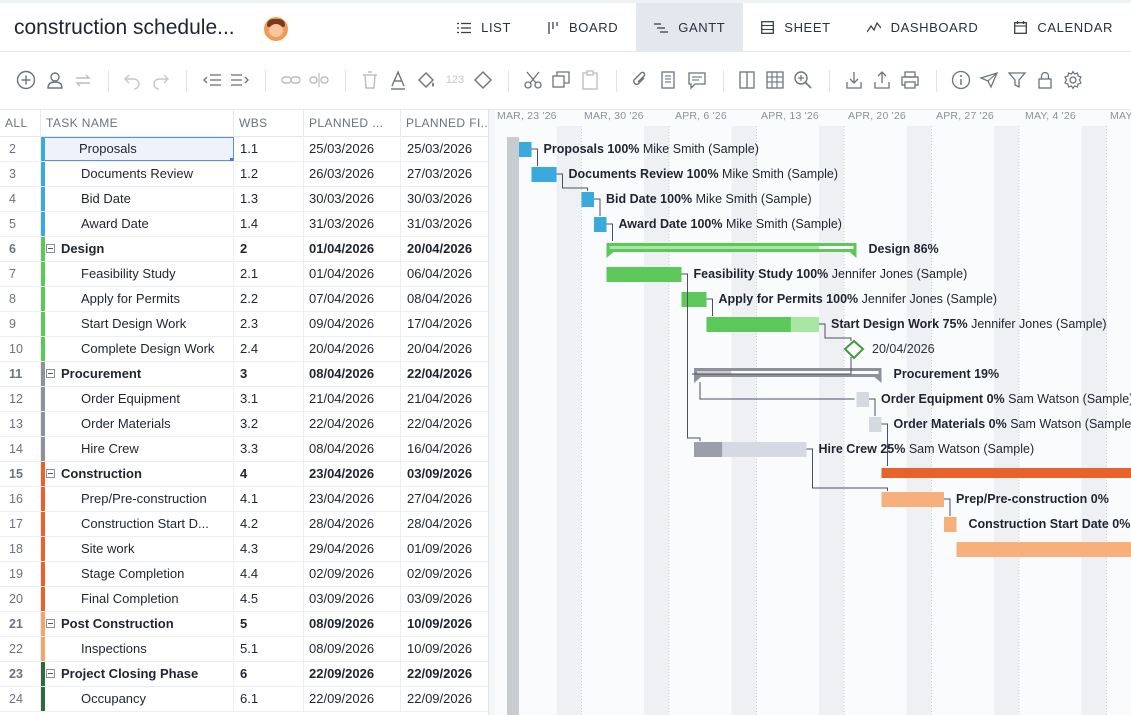 This screenshot has height=715, width=1131. What do you see at coordinates (26, 80) in the screenshot?
I see `add-task-icon` at bounding box center [26, 80].